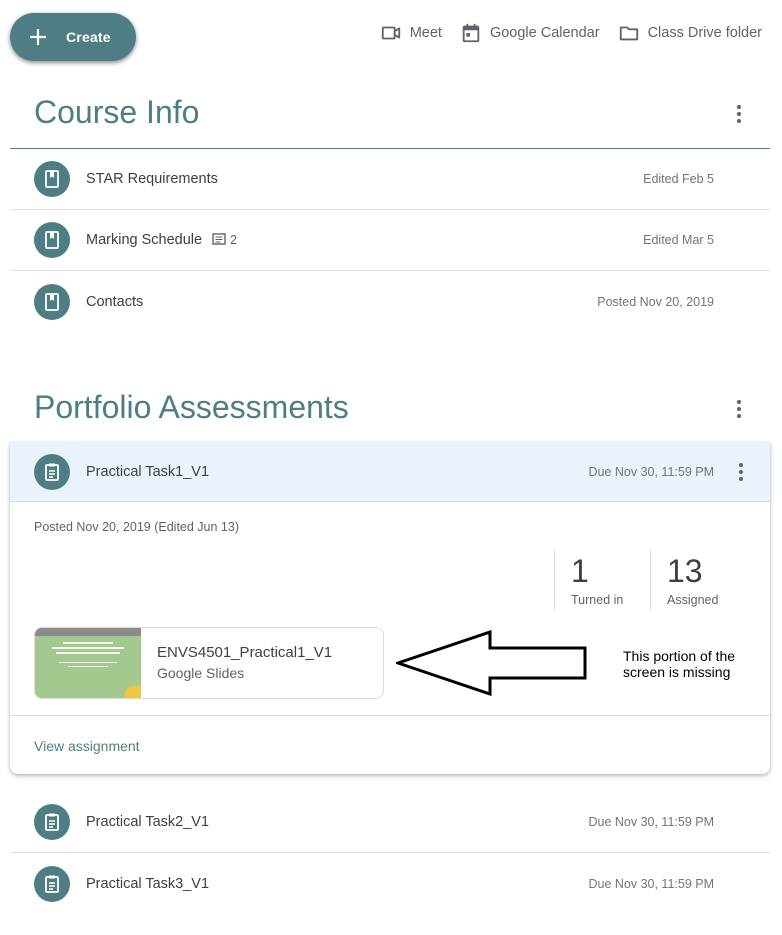 This screenshot has height=935, width=782. Describe the element at coordinates (471, 33) in the screenshot. I see `calendar-icon` at that location.